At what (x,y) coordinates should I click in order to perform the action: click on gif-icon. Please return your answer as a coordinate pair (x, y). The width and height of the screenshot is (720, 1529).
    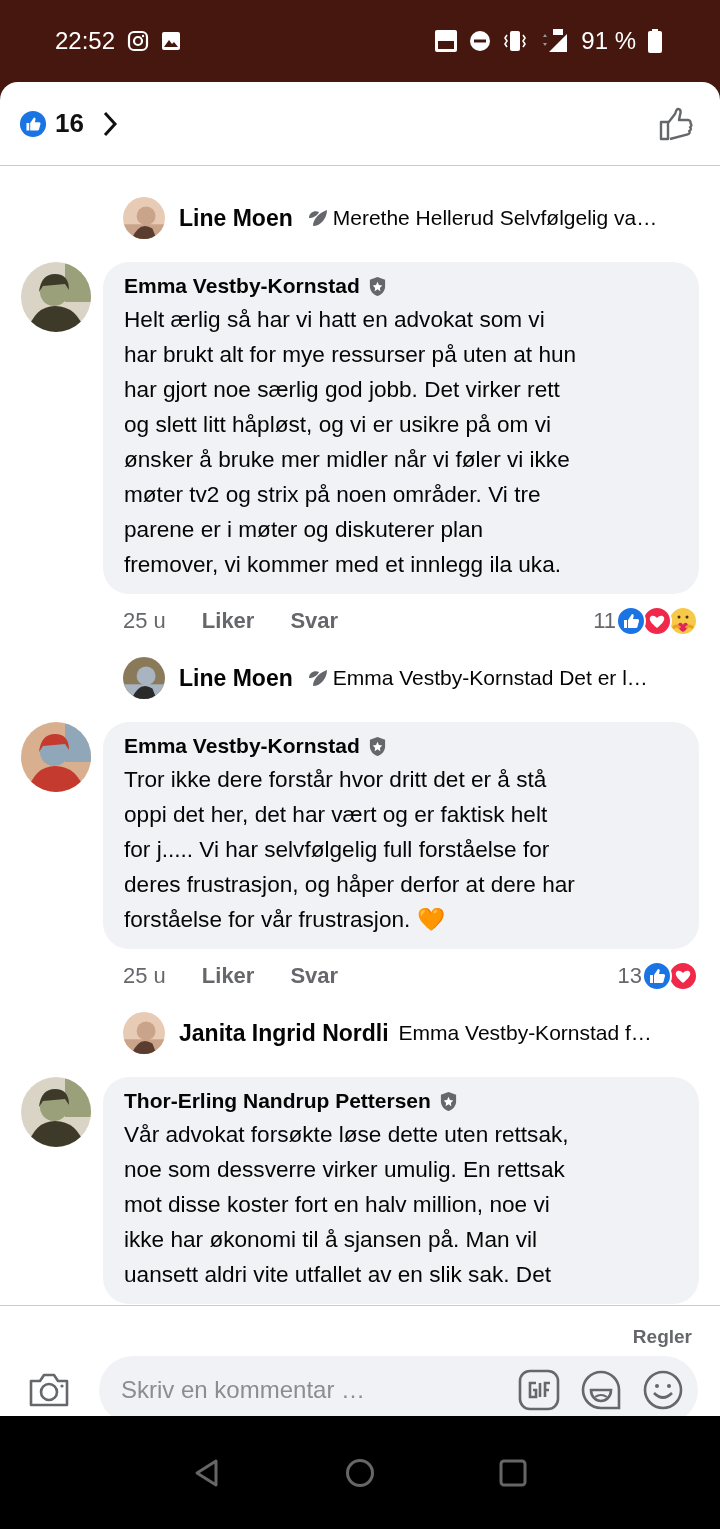
    Looking at the image, I should click on (539, 1390).